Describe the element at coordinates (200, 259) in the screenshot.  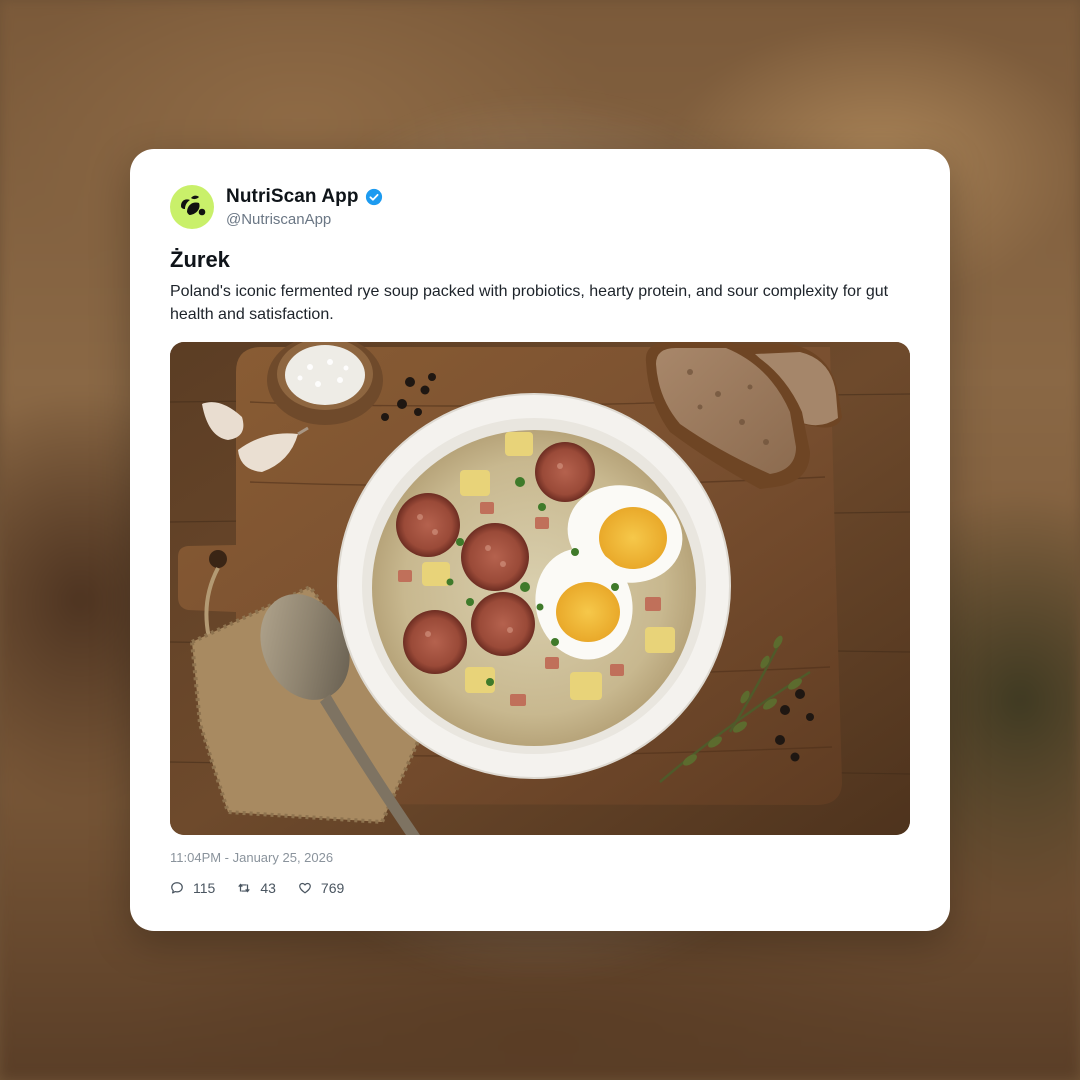
I see `post-title: Żurek` at that location.